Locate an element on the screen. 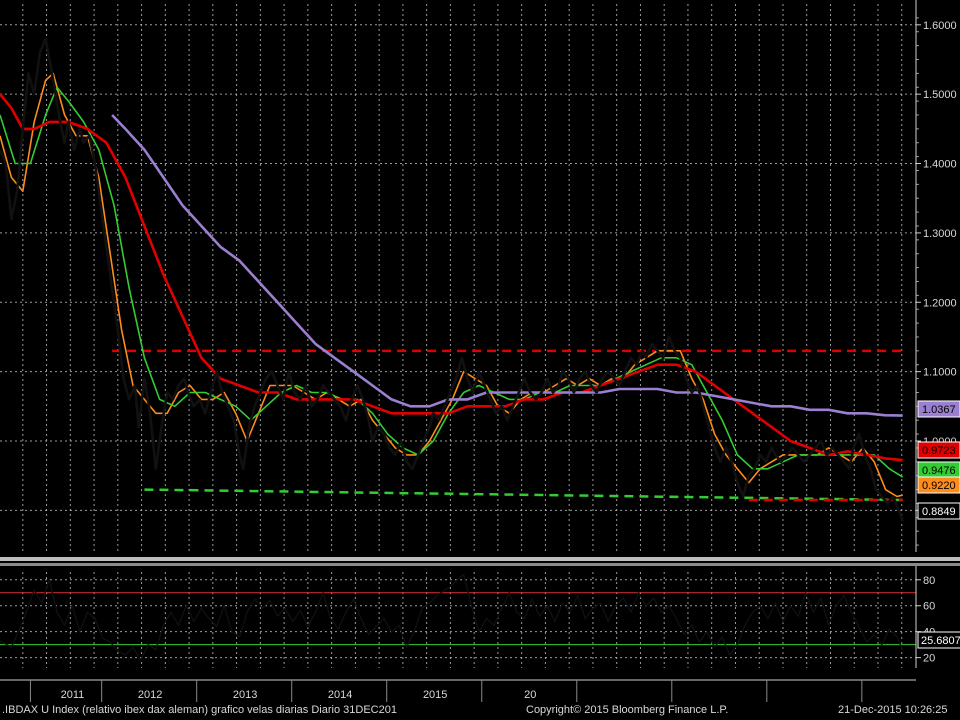 This screenshot has width=960, height=720. last-value-label: 0.9723 is located at coordinates (939, 451).